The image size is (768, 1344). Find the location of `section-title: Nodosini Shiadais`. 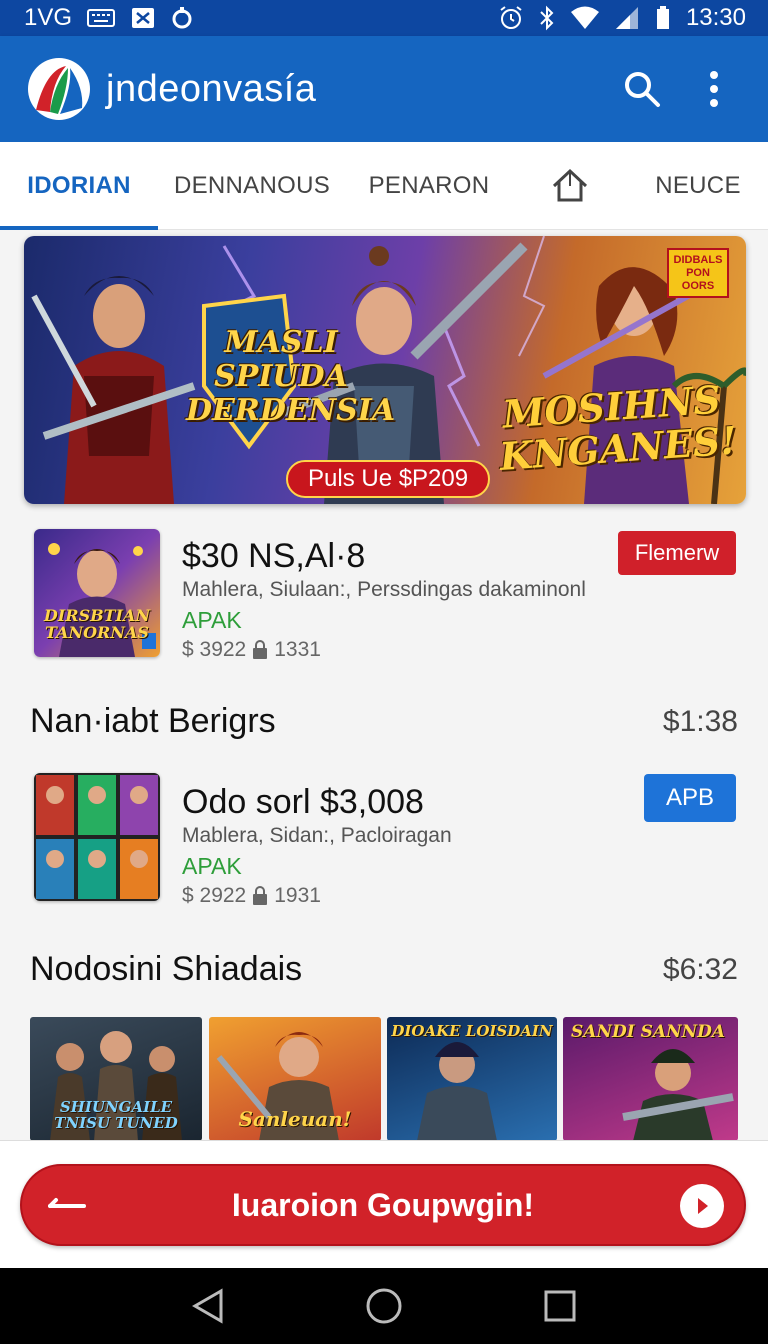

section-title: Nodosini Shiadais is located at coordinates (166, 969).